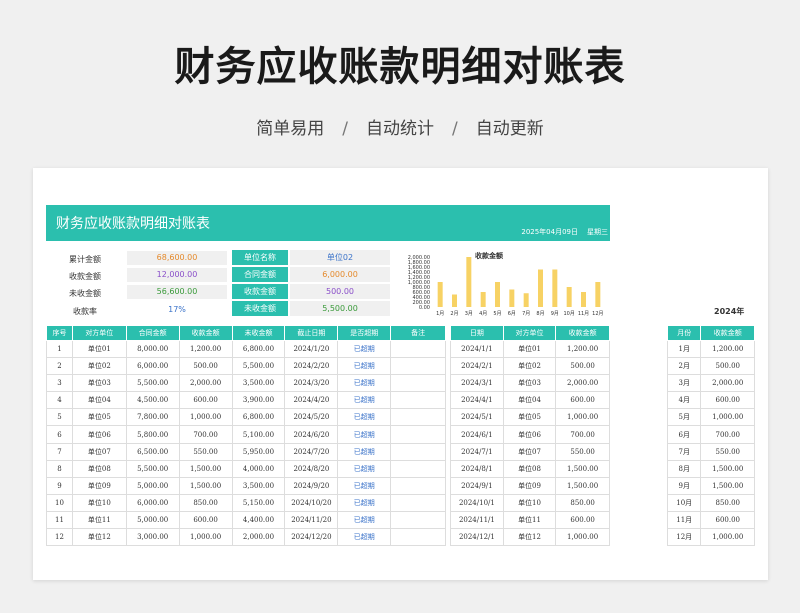 The height and width of the screenshot is (613, 800). What do you see at coordinates (59, 537) in the screenshot?
I see `table-cell: 12` at bounding box center [59, 537].